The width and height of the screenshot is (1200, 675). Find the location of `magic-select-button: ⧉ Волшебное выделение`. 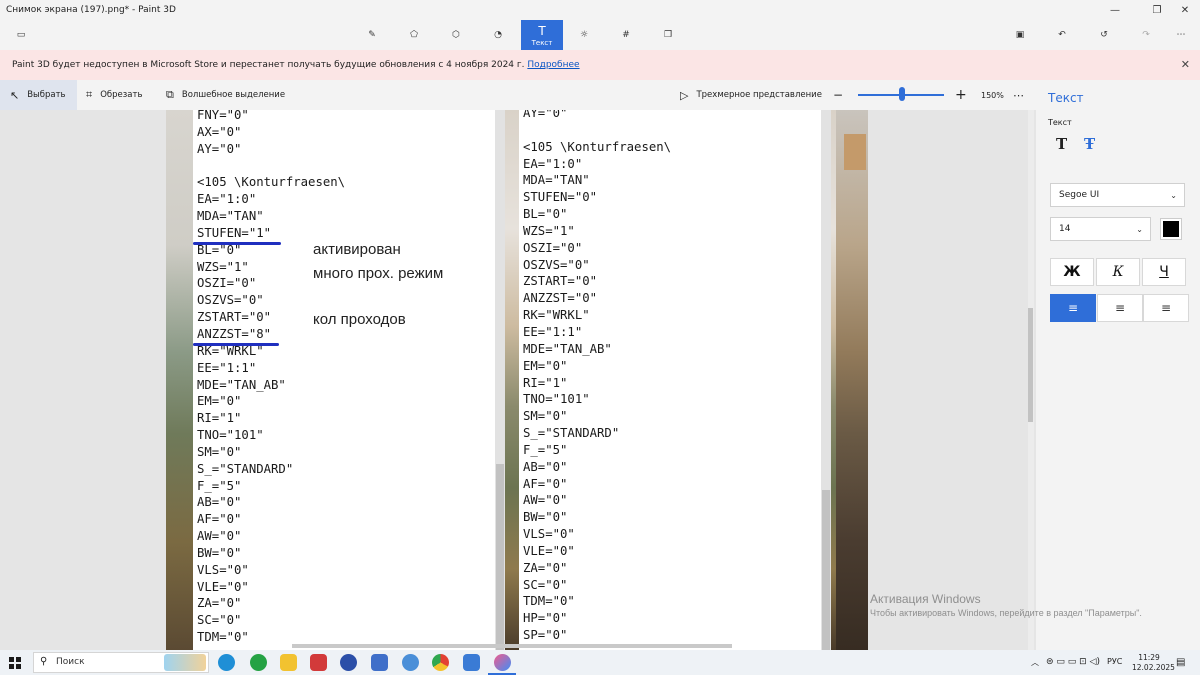

magic-select-button: ⧉ Волшебное выделение is located at coordinates (225, 95).